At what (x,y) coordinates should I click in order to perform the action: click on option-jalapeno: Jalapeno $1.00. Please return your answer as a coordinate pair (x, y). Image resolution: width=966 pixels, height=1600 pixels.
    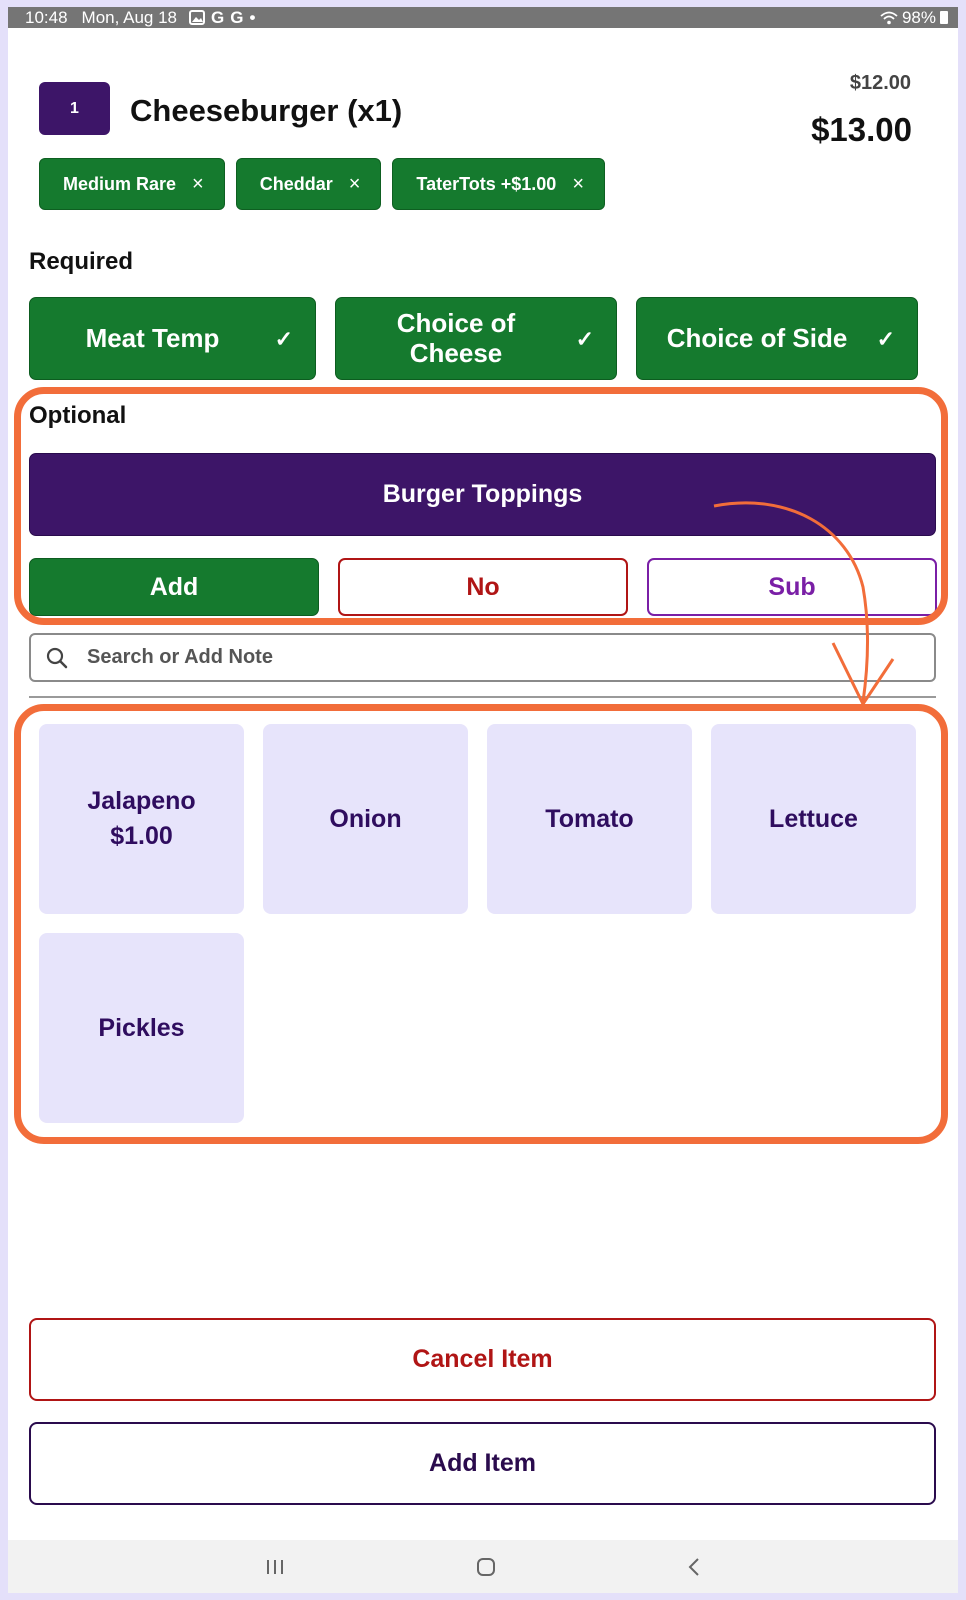
    Looking at the image, I should click on (141, 819).